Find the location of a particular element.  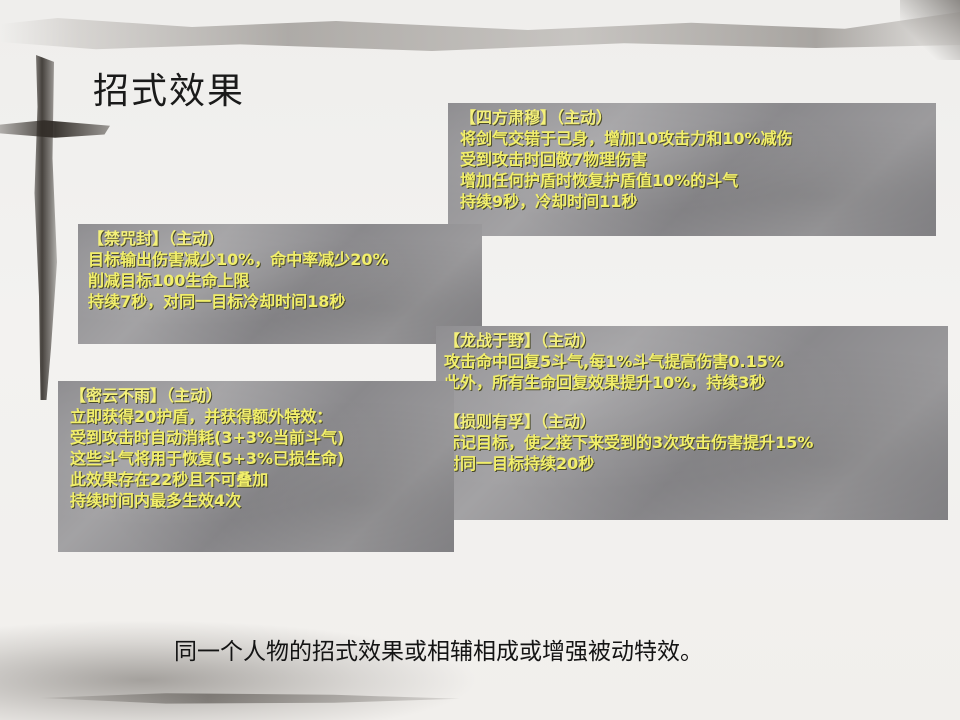

skill-effect-line: 立即获得20护盾，并获得额外特效： is located at coordinates (201, 416).